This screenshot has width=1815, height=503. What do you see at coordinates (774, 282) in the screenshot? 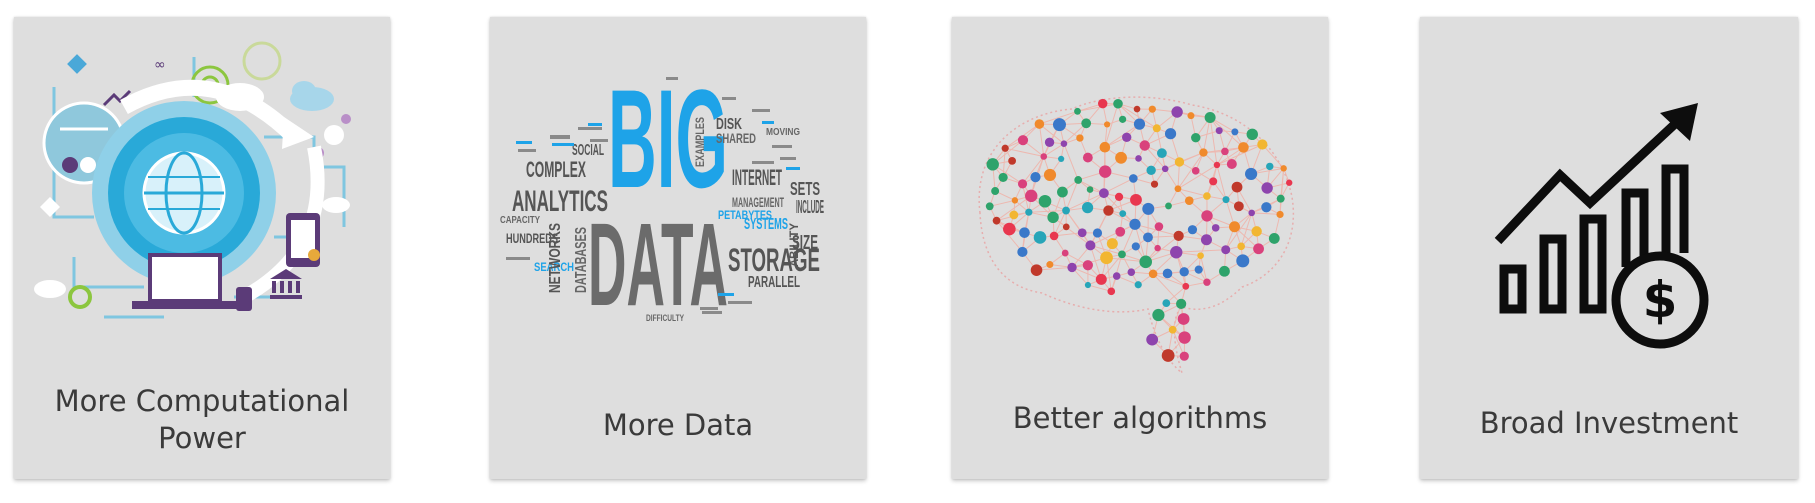
I see `word-parallel: PARALLEL` at bounding box center [774, 282].